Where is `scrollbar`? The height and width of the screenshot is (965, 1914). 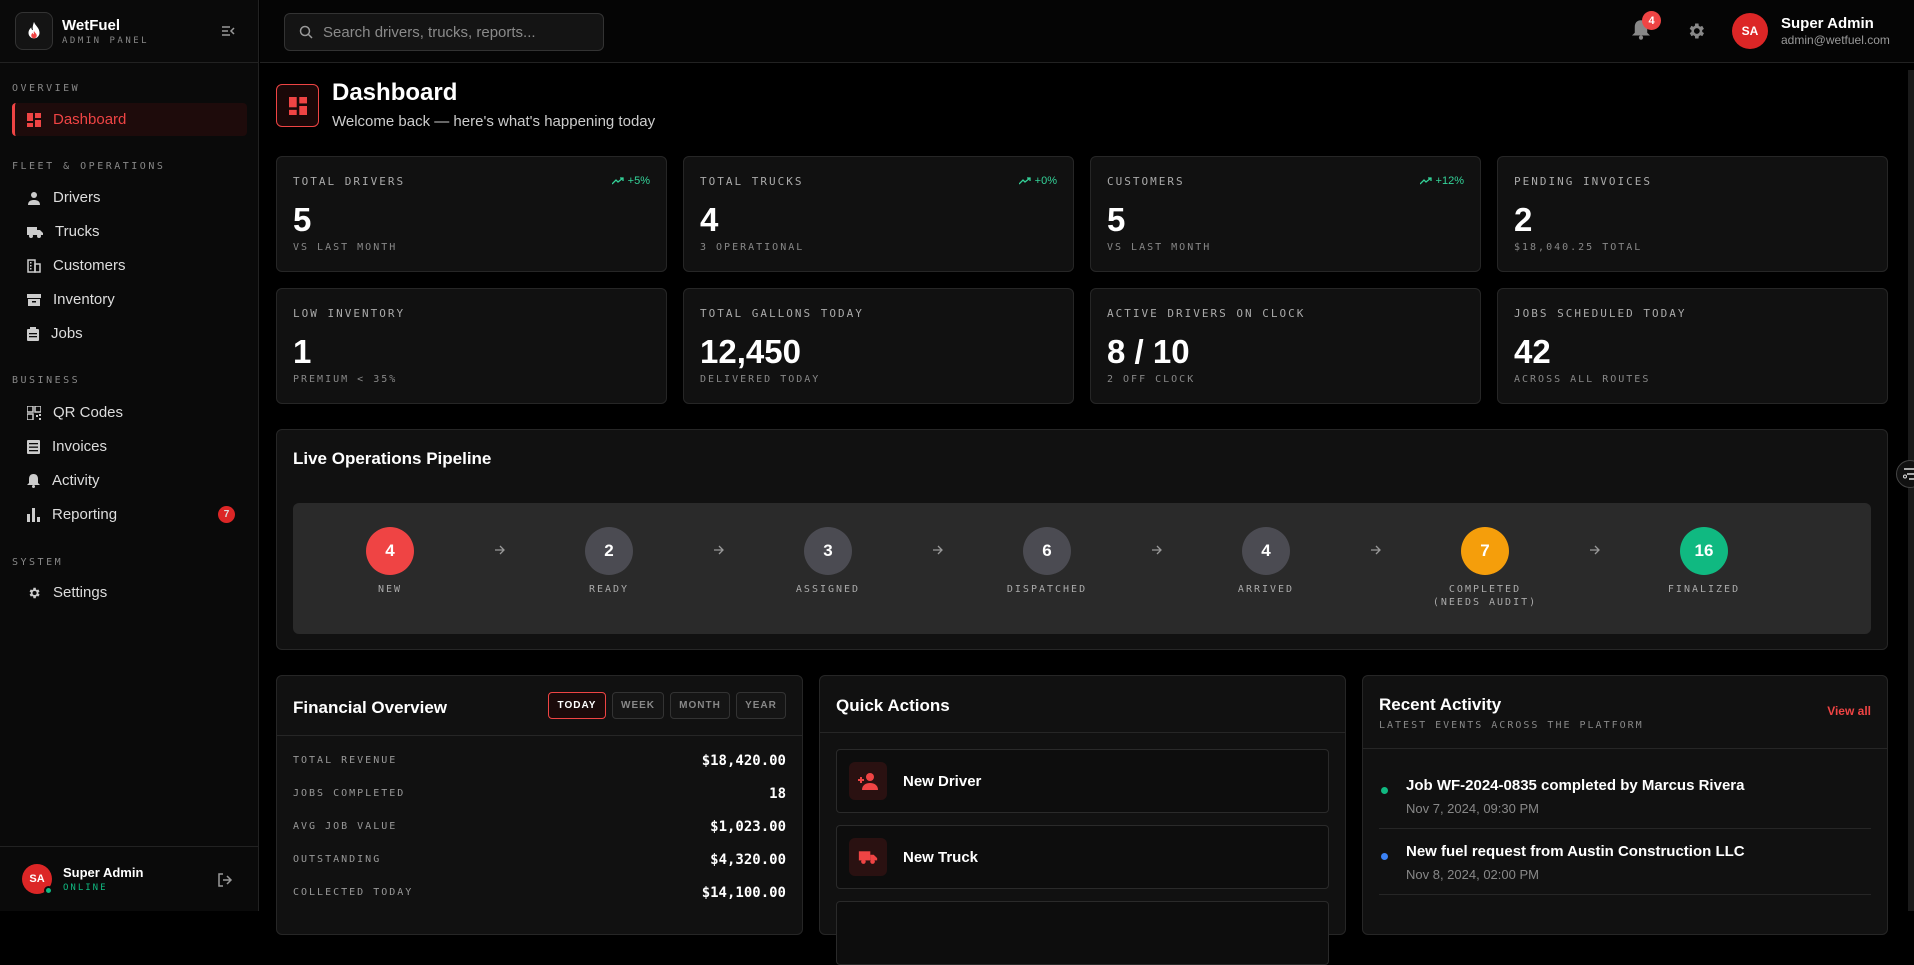 scrollbar is located at coordinates (1911, 490).